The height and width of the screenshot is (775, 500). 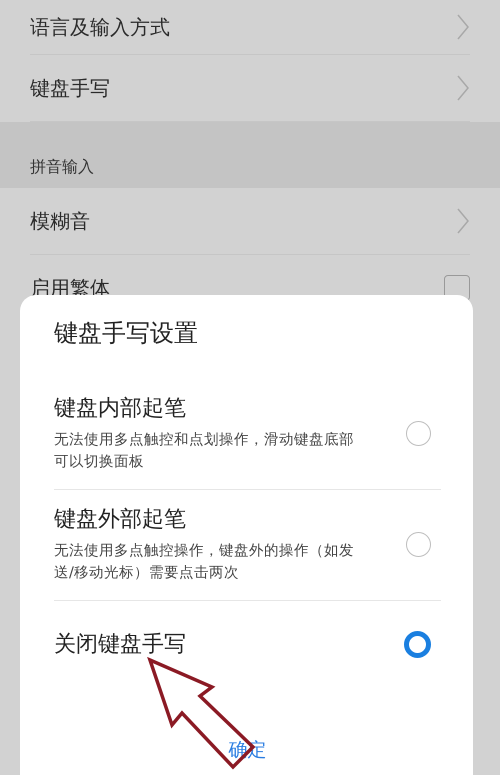 I want to click on setting-label: 键盘手写, so click(x=70, y=88).